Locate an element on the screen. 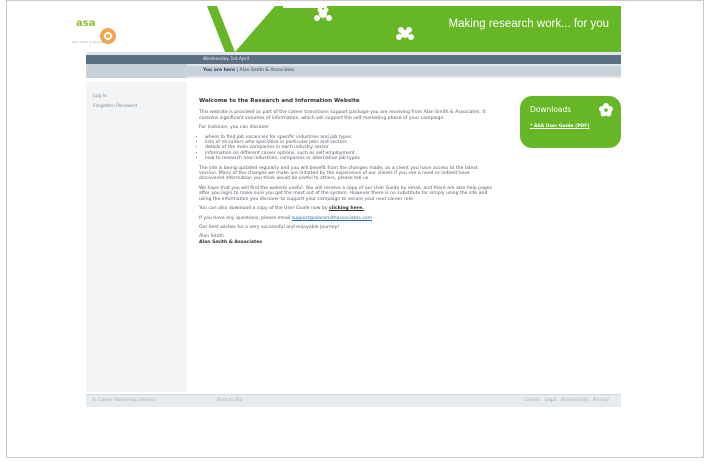  downloads-box: Downloads * ASA User Guide (PDF) is located at coordinates (570, 122).